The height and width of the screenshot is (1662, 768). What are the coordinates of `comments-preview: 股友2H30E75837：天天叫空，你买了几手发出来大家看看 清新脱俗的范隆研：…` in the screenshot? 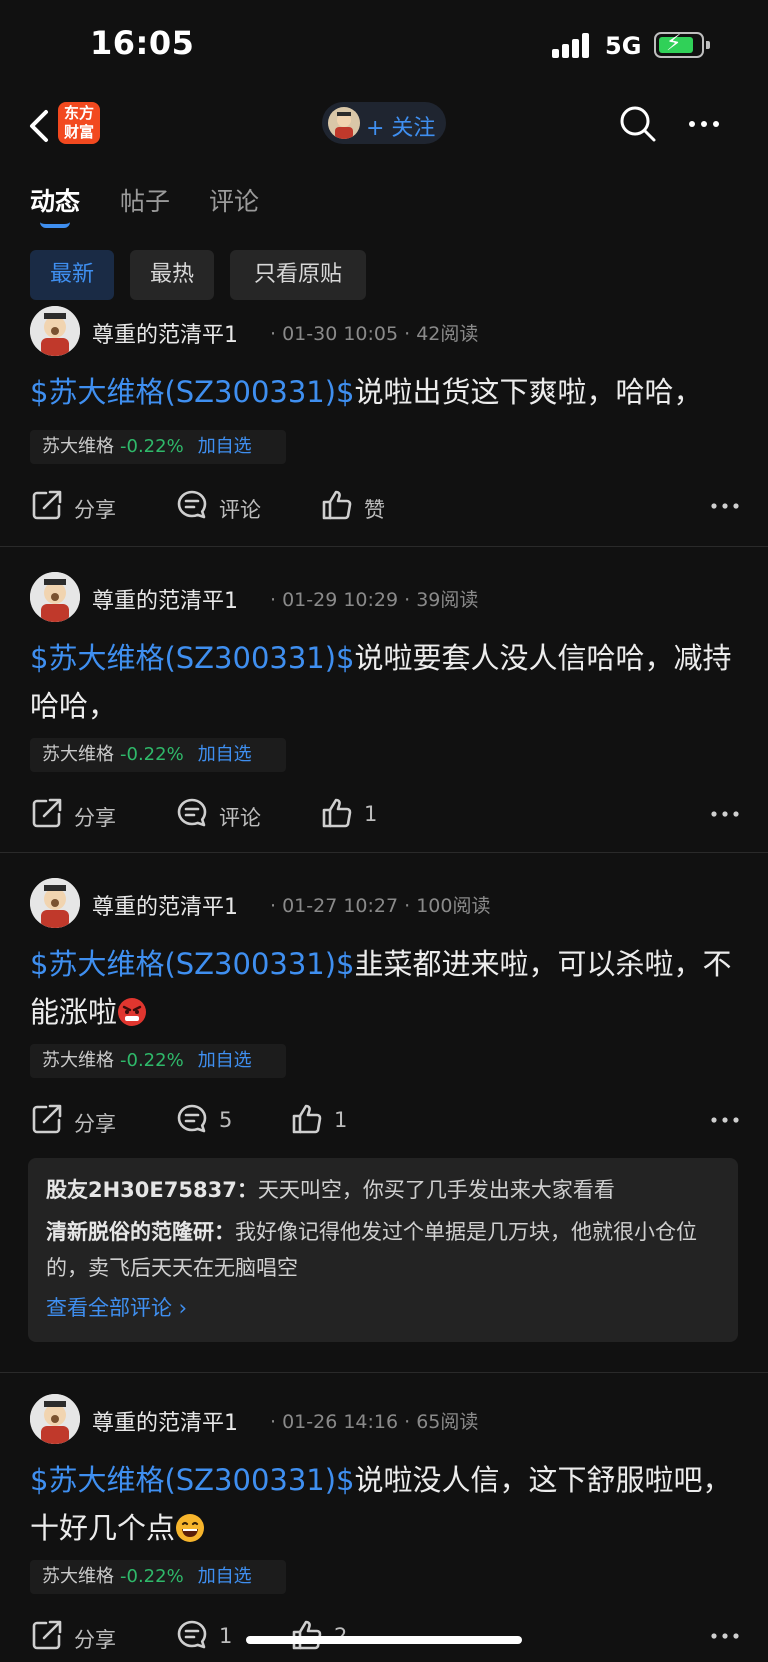 It's located at (383, 1250).